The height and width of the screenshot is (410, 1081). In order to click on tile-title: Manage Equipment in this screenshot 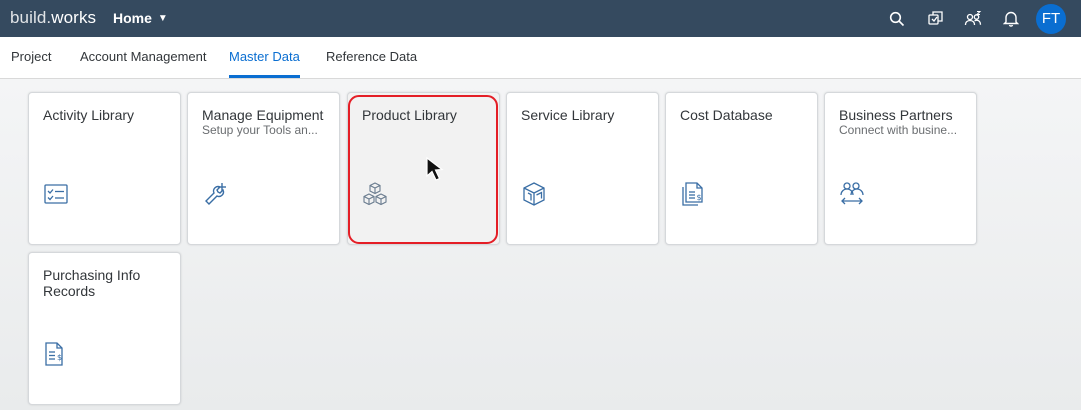, I will do `click(263, 115)`.